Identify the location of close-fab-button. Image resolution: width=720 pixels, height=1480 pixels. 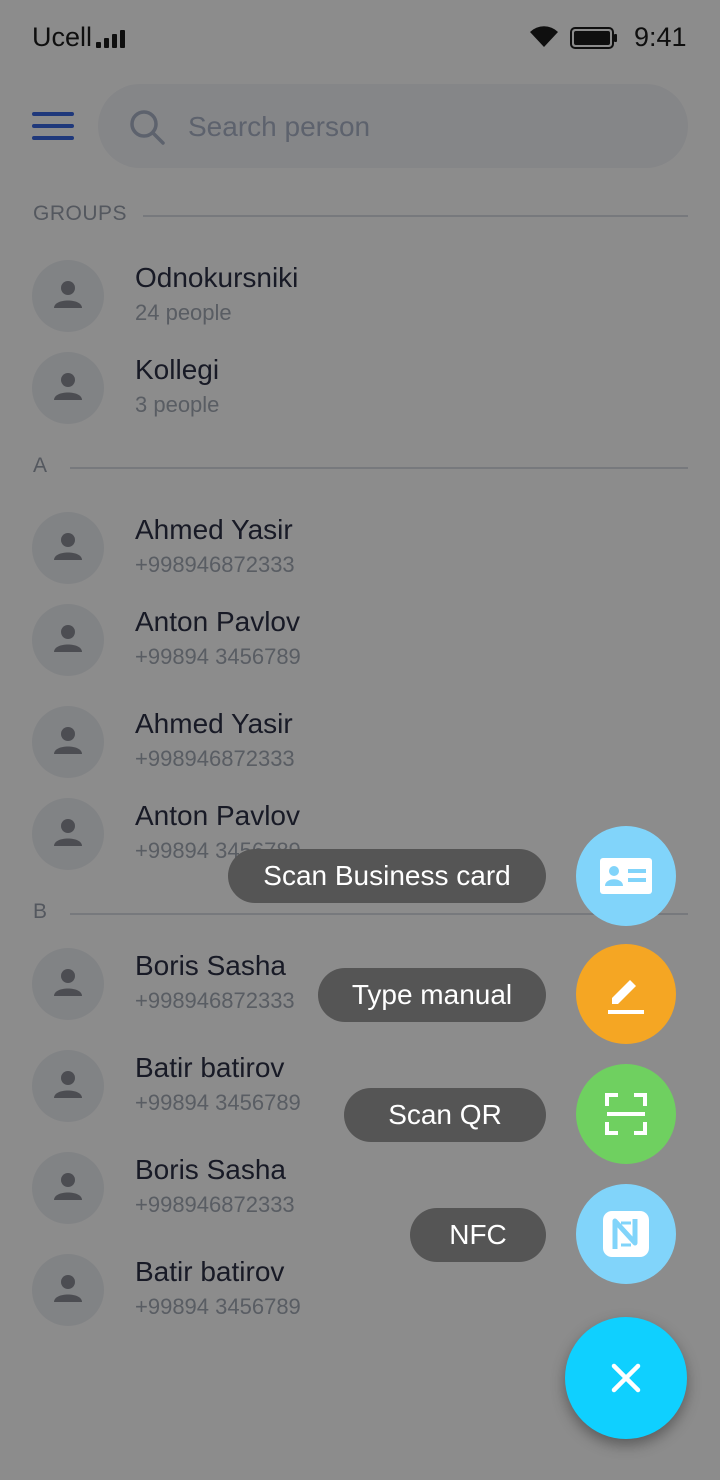
(626, 1378).